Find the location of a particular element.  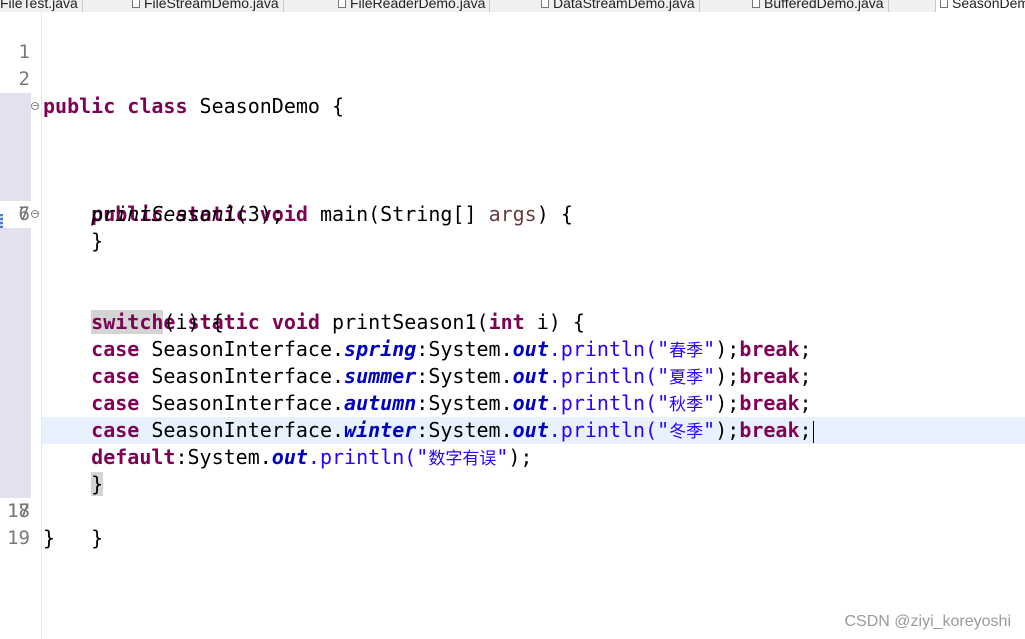

code-line: 18 } is located at coordinates (512, 510).